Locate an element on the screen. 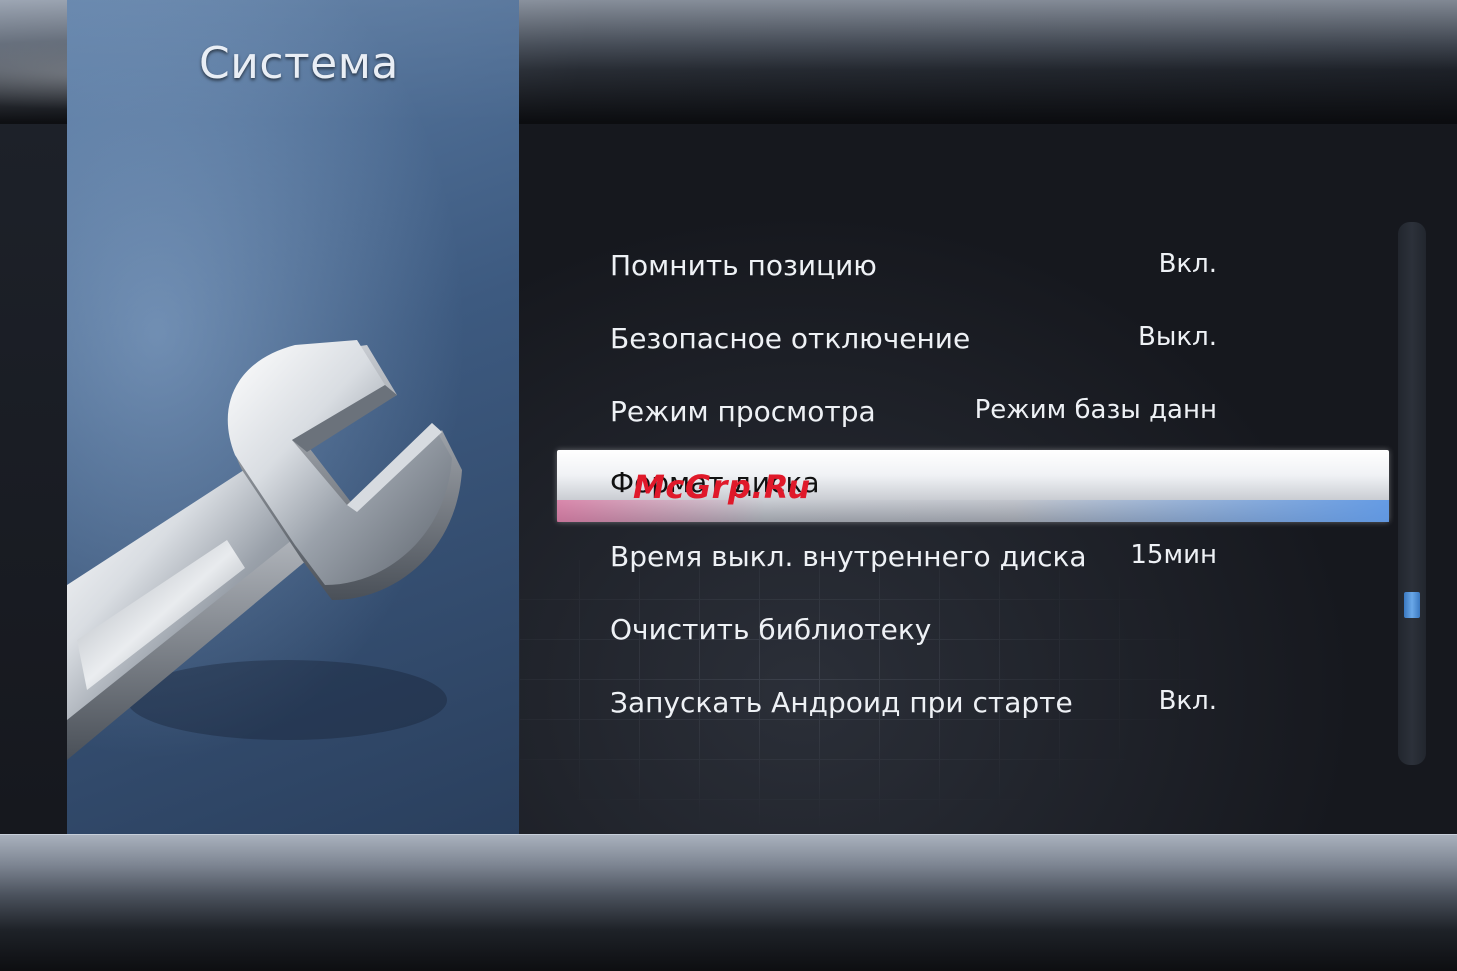  menu-item-remember-position: Помнить позицию Вкл. is located at coordinates (973, 269).